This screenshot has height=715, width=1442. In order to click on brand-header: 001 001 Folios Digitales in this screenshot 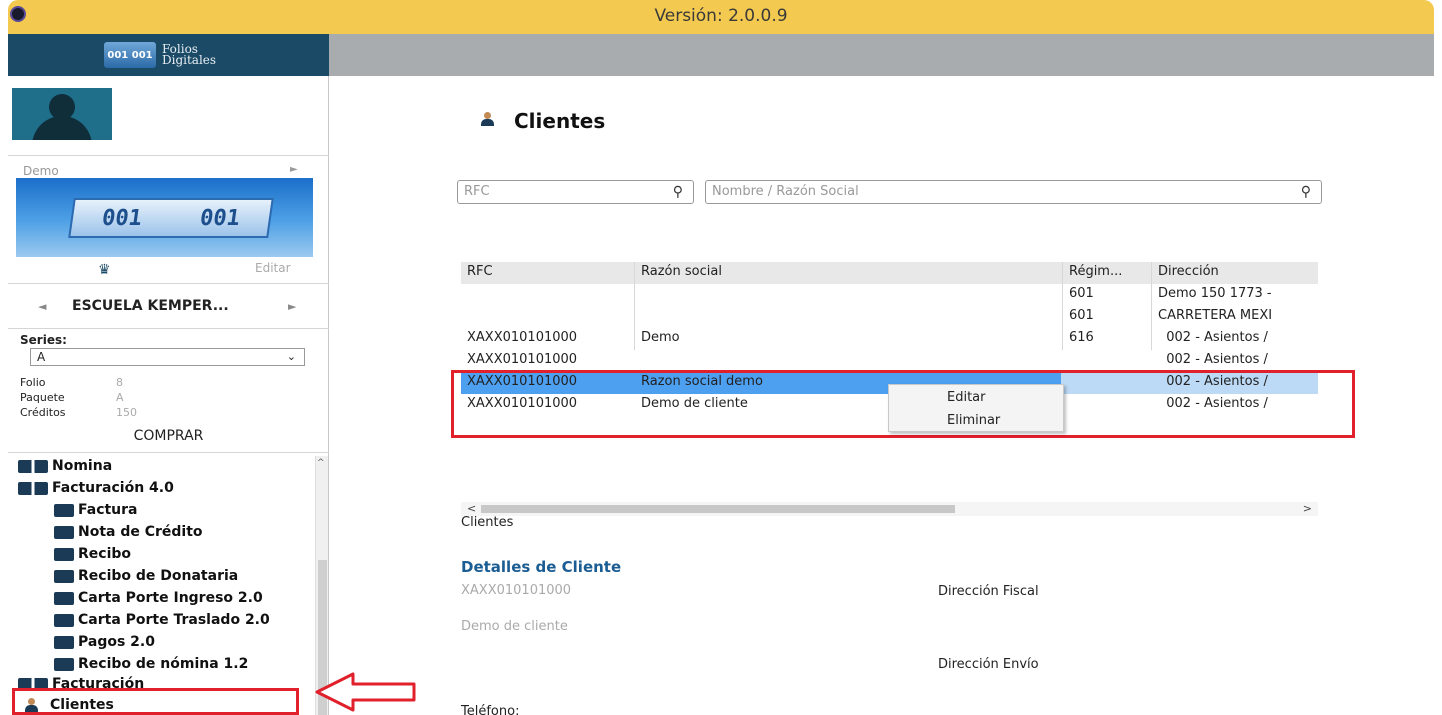, I will do `click(168, 55)`.